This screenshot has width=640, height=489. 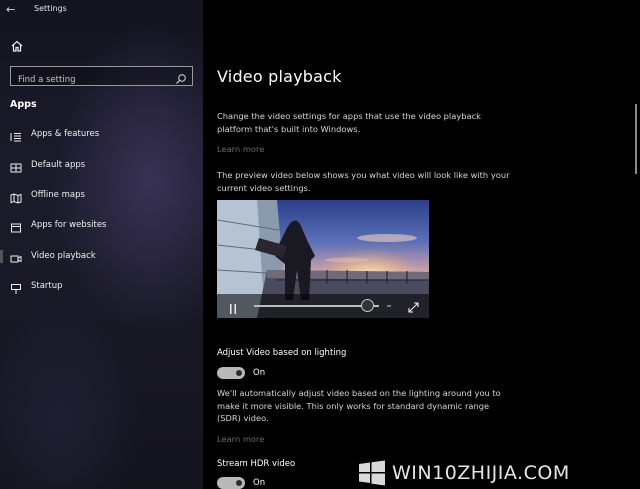 I want to click on watermark: WIN10ZHIJIA.COM, so click(x=464, y=473).